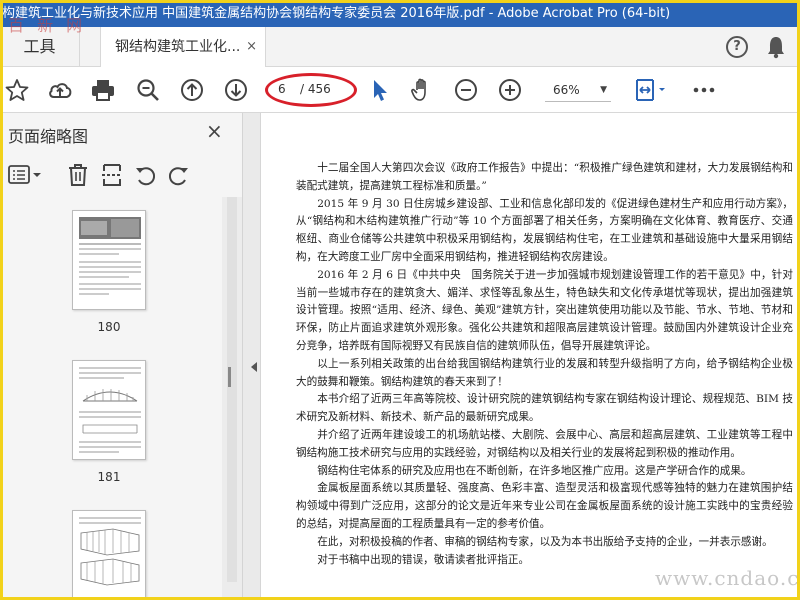 The width and height of the screenshot is (800, 600). Describe the element at coordinates (466, 90) in the screenshot. I see `zoom-out-icon` at that location.